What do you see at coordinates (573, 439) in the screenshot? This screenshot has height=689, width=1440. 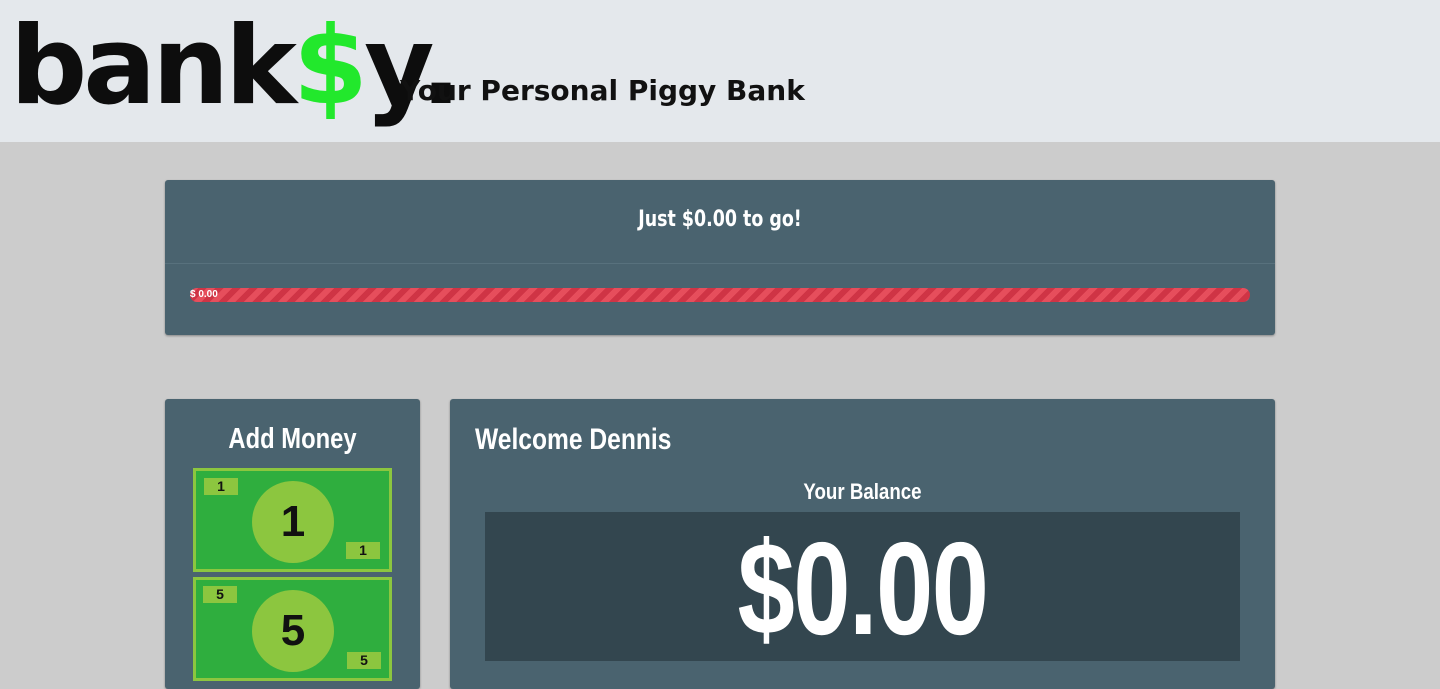 I see `welcome-title: Welcome Dennis` at bounding box center [573, 439].